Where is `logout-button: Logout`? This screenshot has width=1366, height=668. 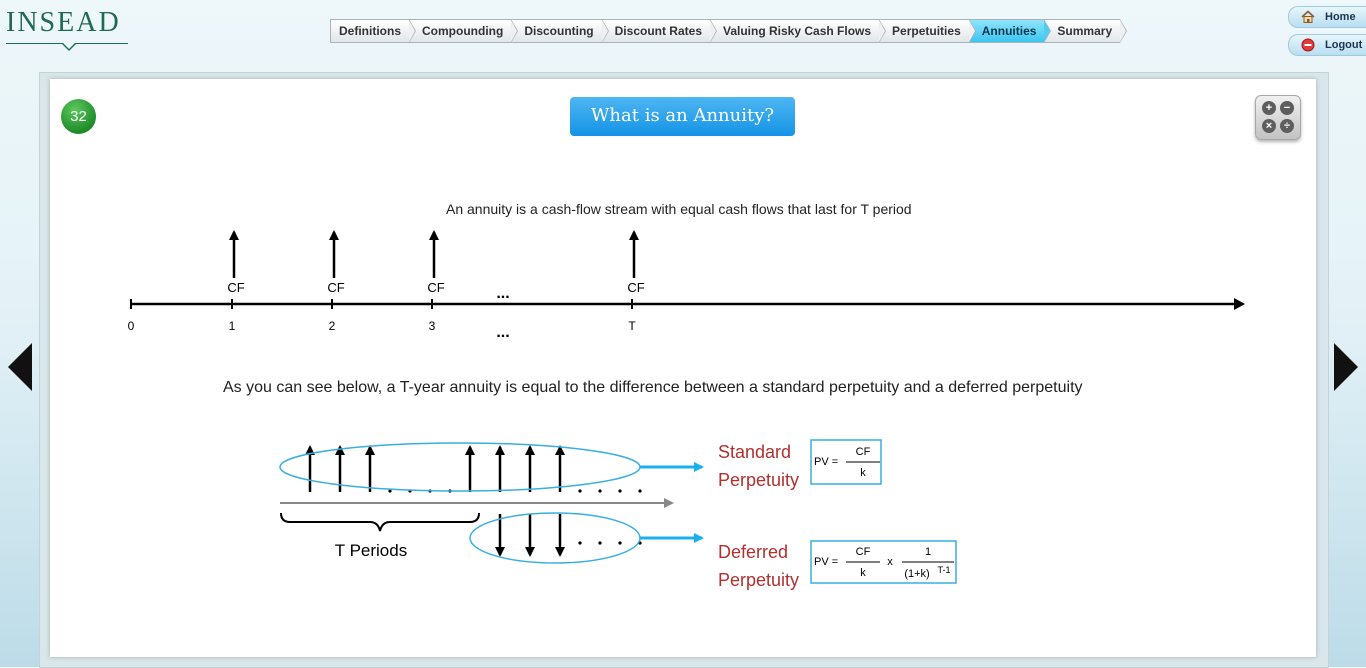
logout-button: Logout is located at coordinates (1327, 45).